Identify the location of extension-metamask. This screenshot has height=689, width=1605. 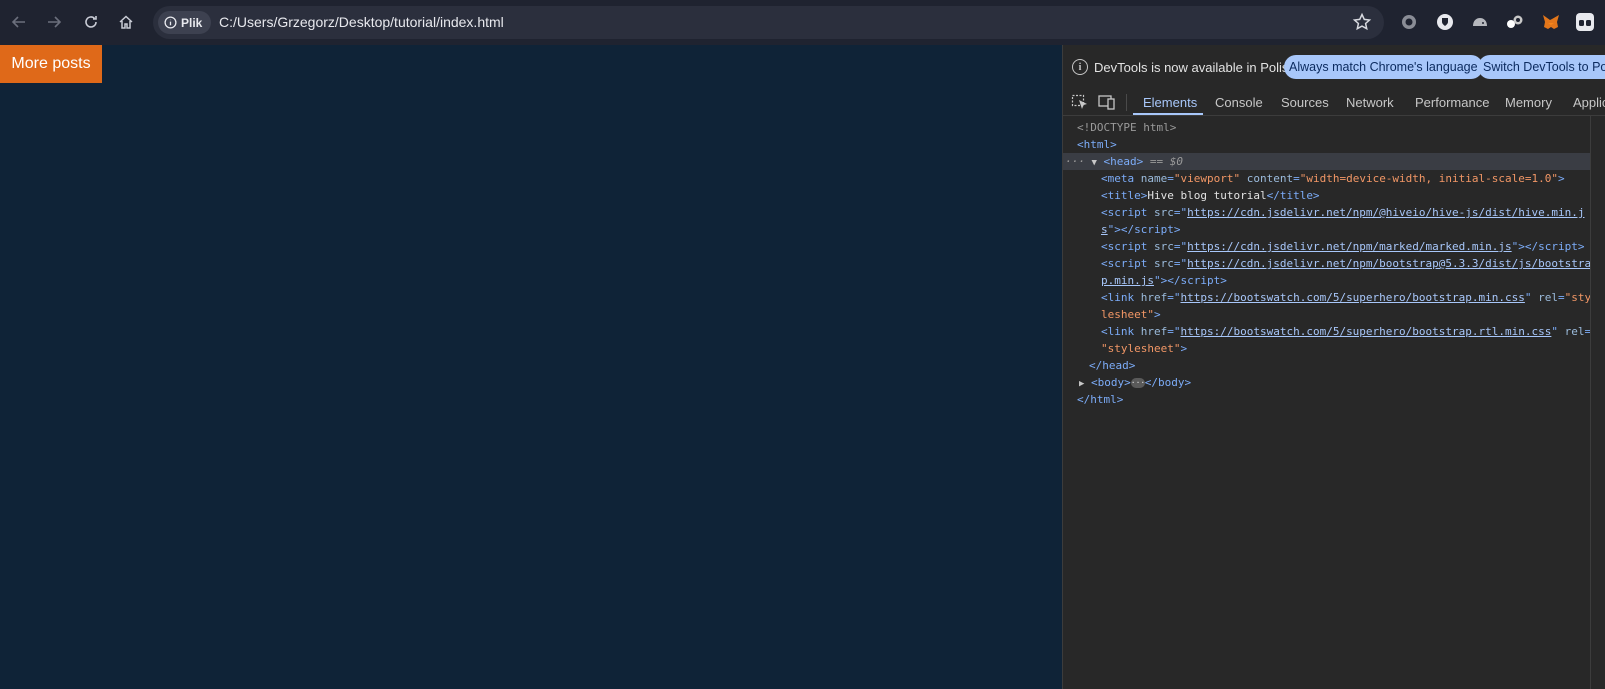
(1551, 22).